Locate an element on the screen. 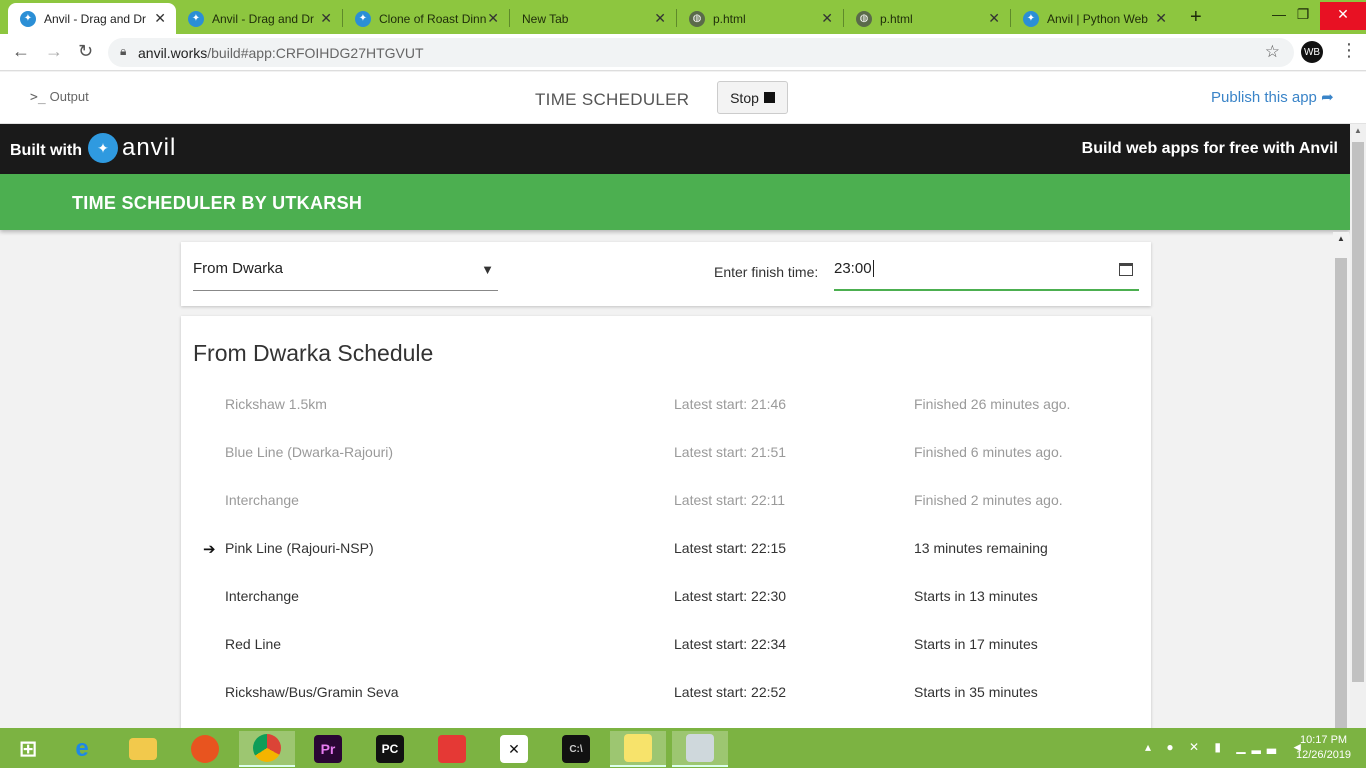  app-scrollbar: ▲ is located at coordinates (1341, 480).